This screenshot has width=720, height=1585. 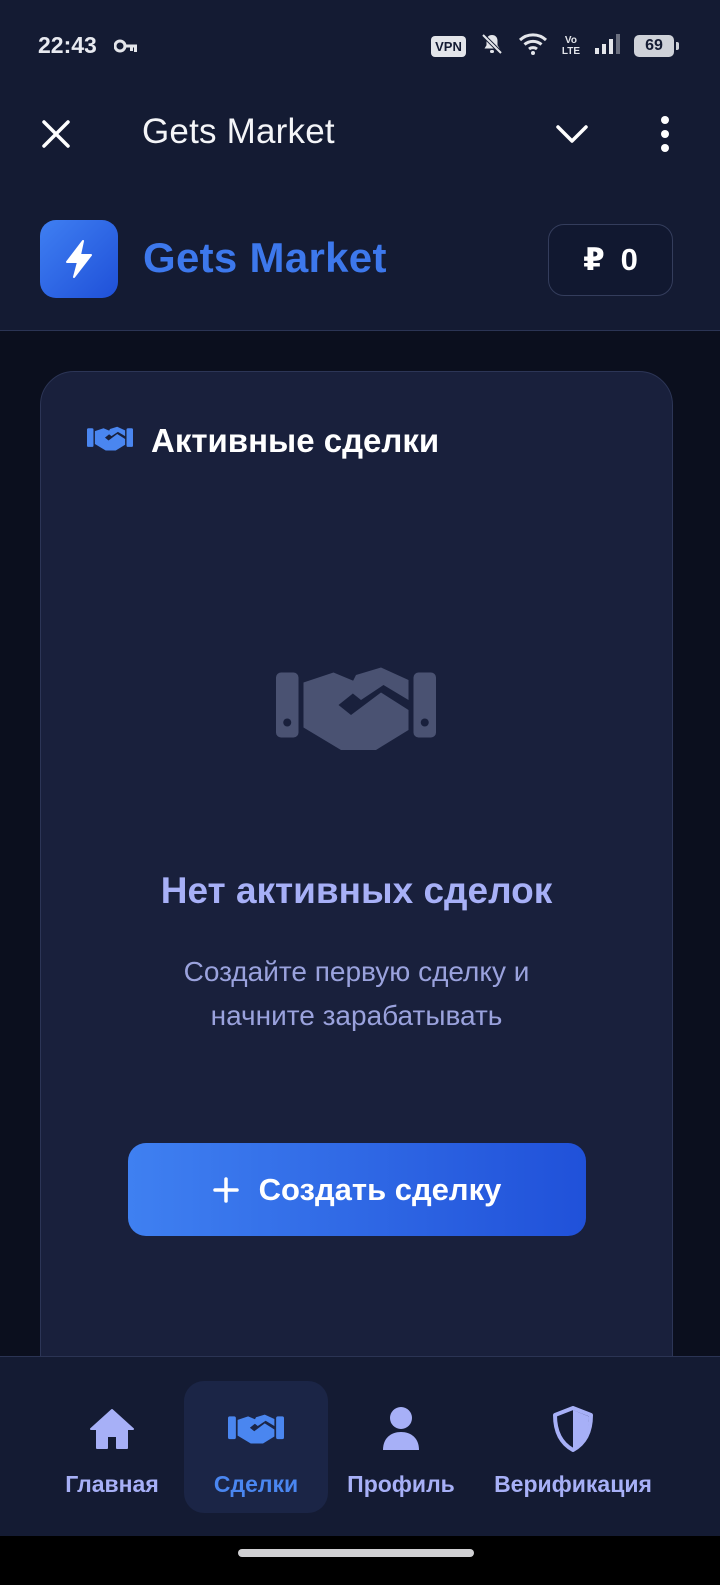 I want to click on nav-item-verification: Верификация, so click(x=573, y=1447).